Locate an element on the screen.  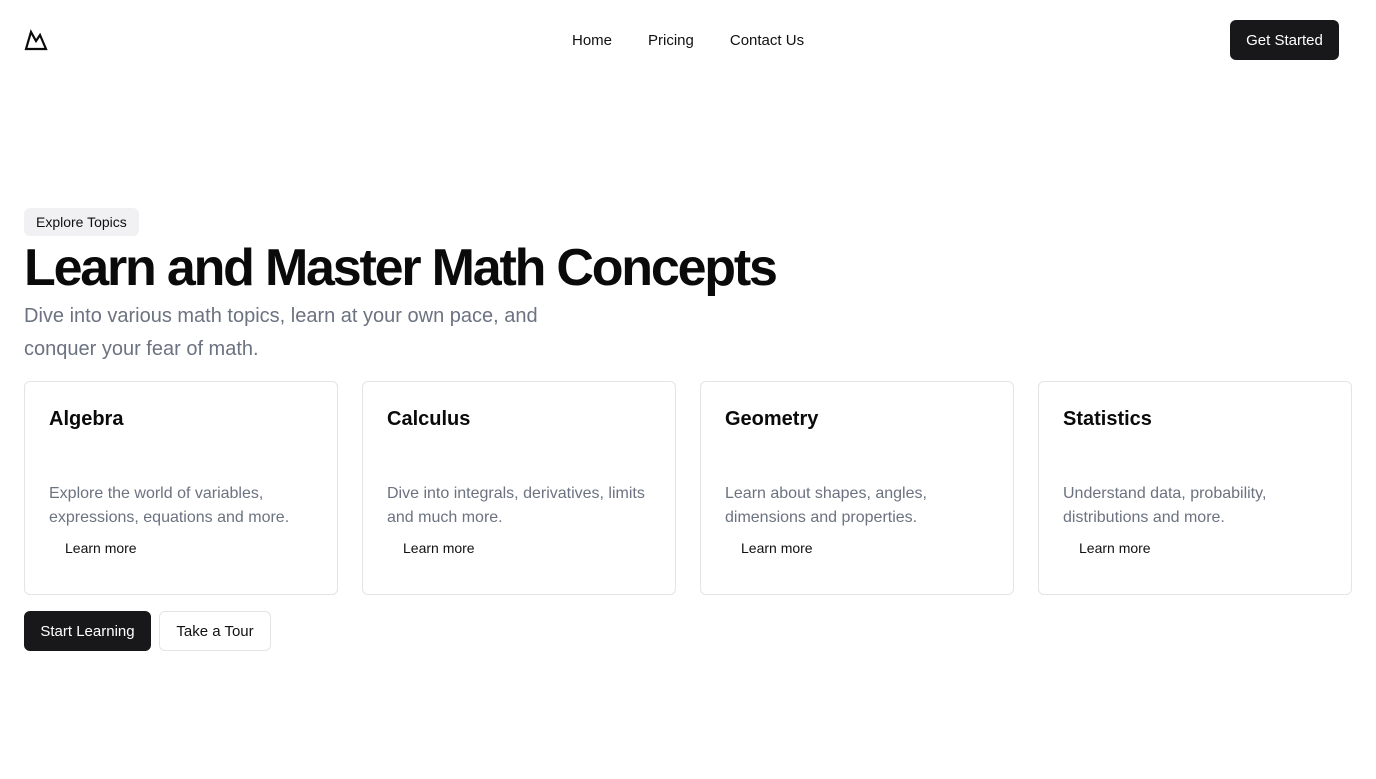
learn-more-link-algebra: Learn more is located at coordinates (101, 548).